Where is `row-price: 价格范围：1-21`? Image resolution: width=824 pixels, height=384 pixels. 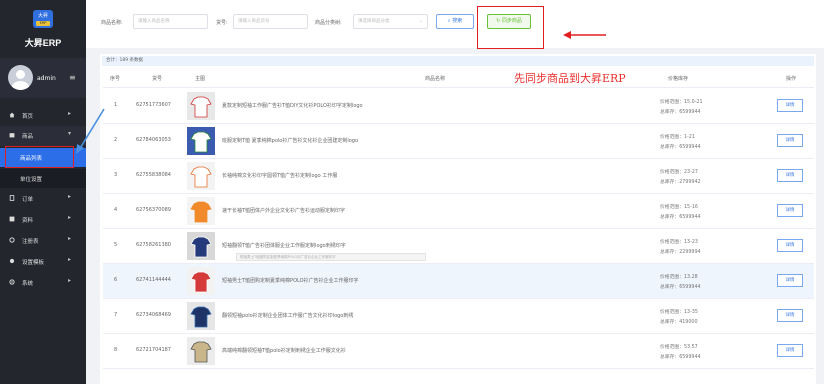
row-price: 价格范围：1-21 is located at coordinates (677, 136).